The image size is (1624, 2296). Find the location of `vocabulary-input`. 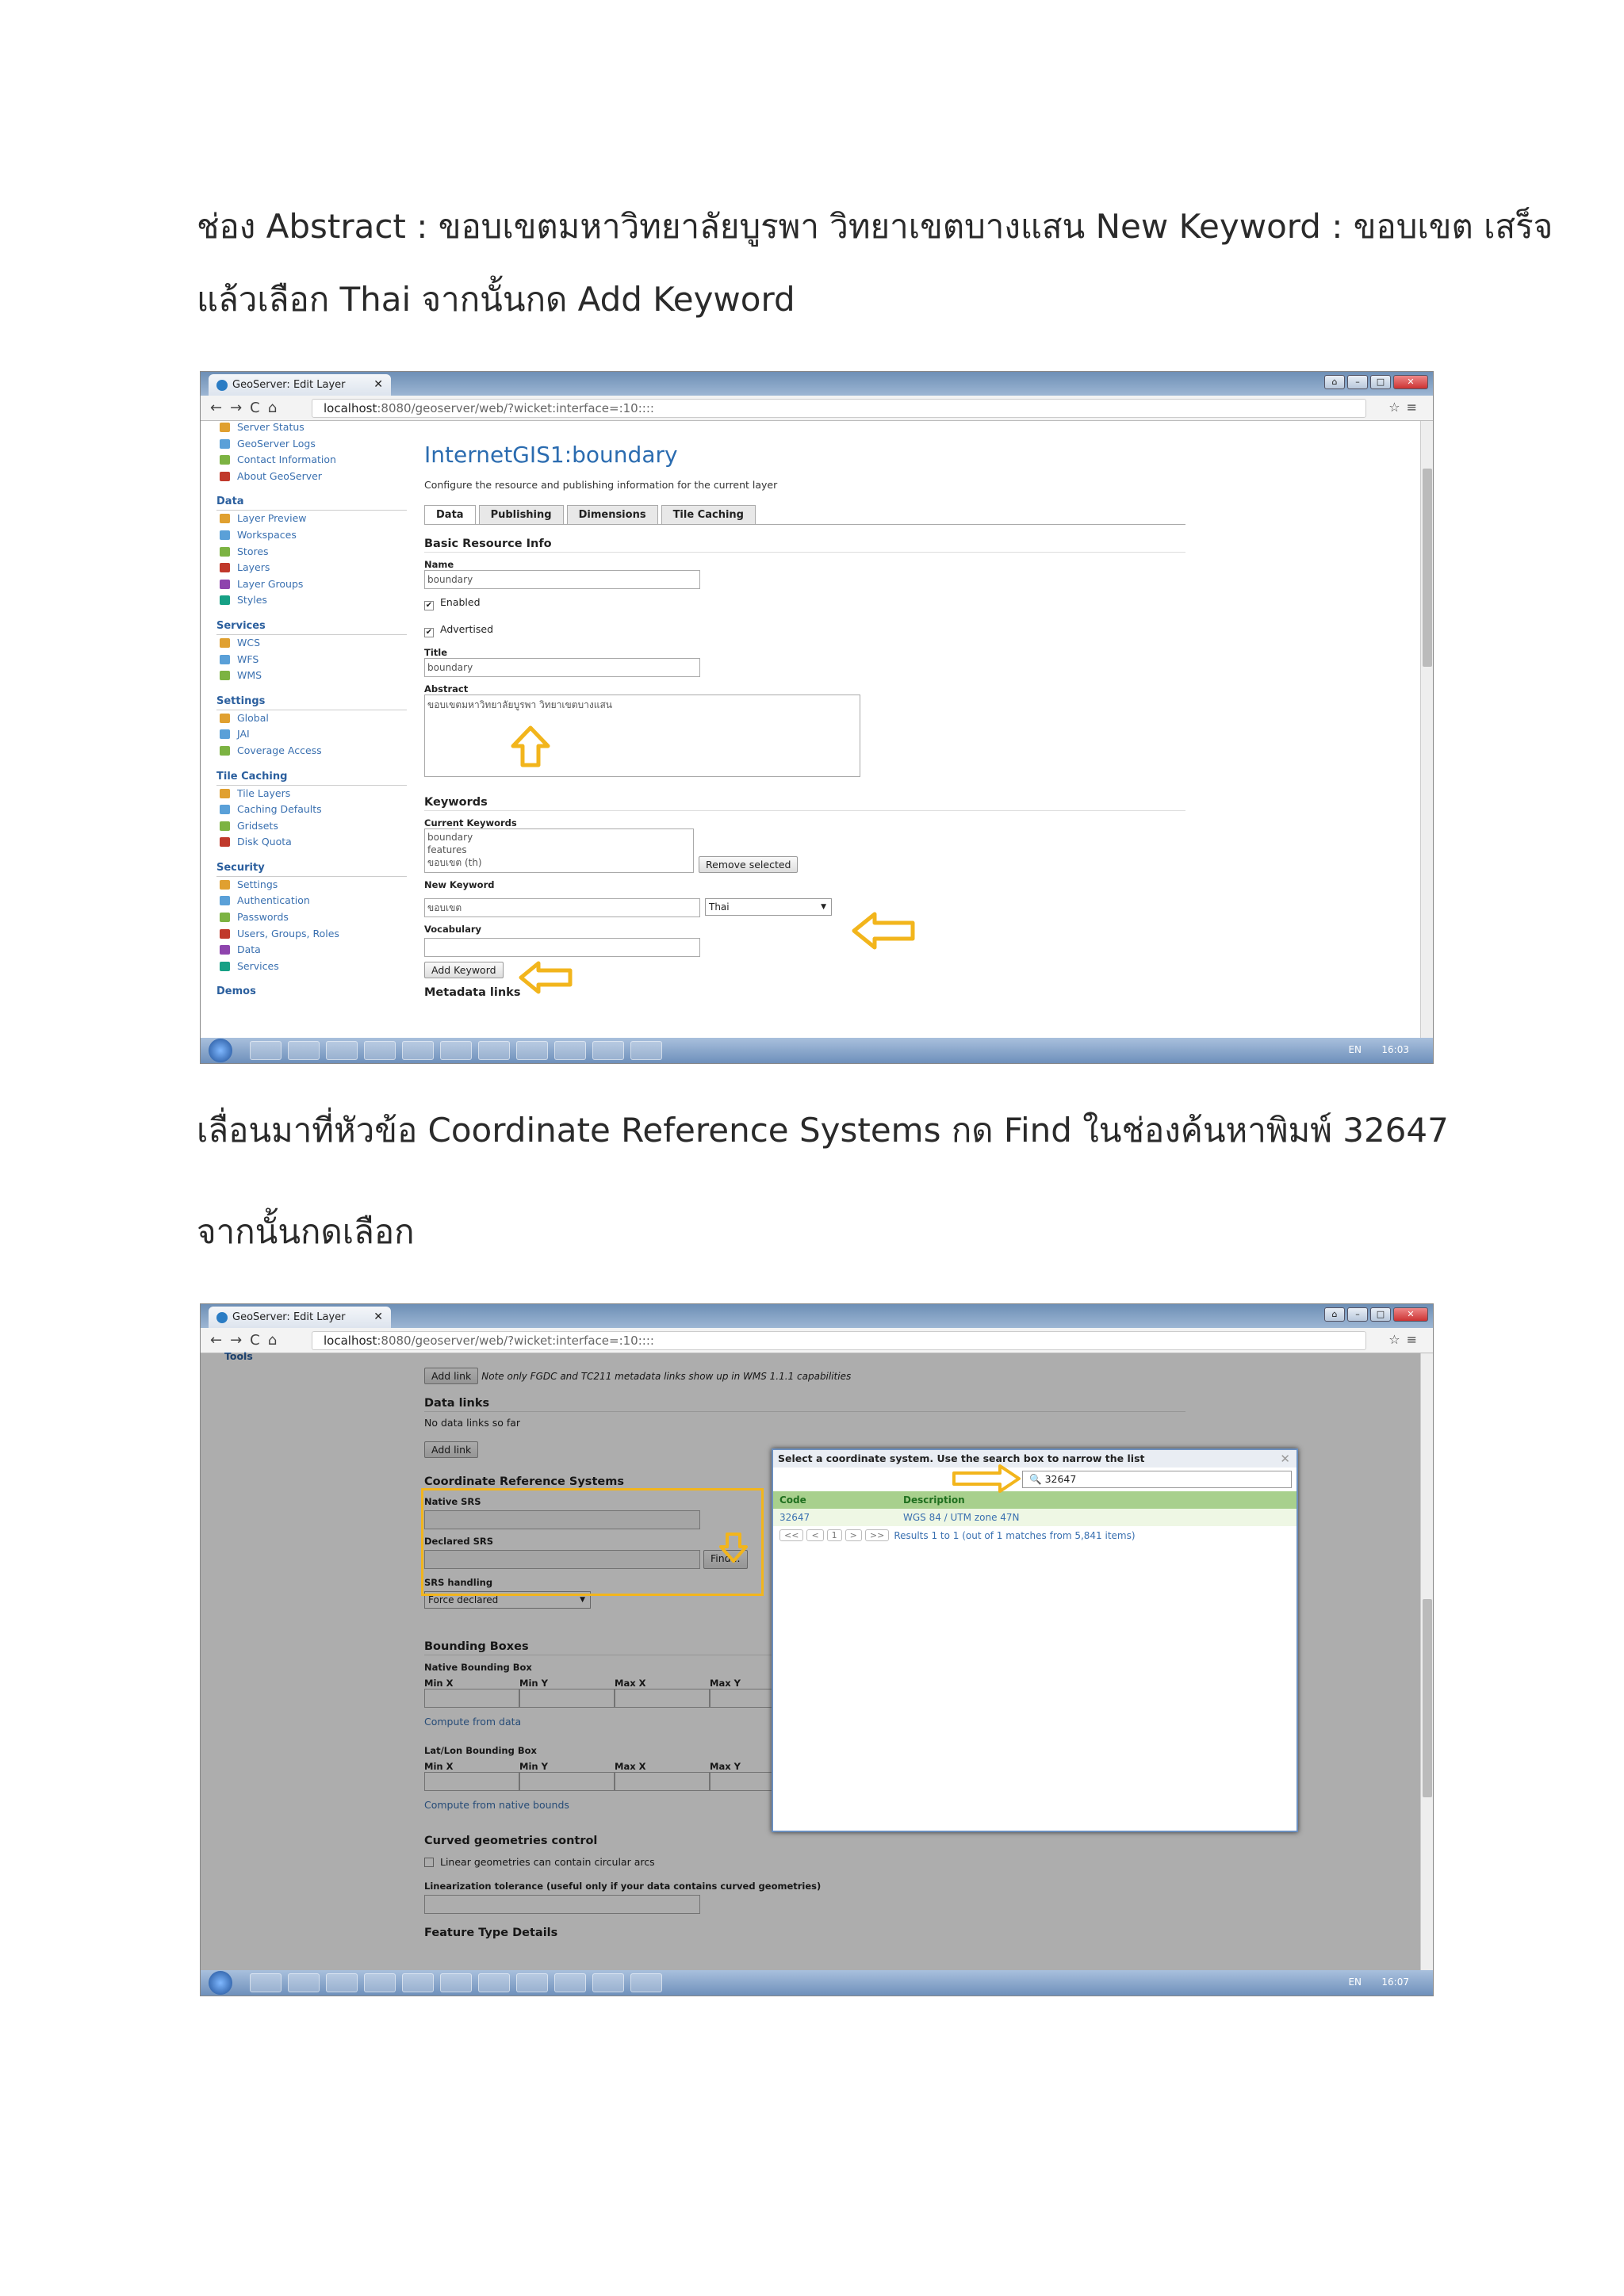

vocabulary-input is located at coordinates (562, 948).